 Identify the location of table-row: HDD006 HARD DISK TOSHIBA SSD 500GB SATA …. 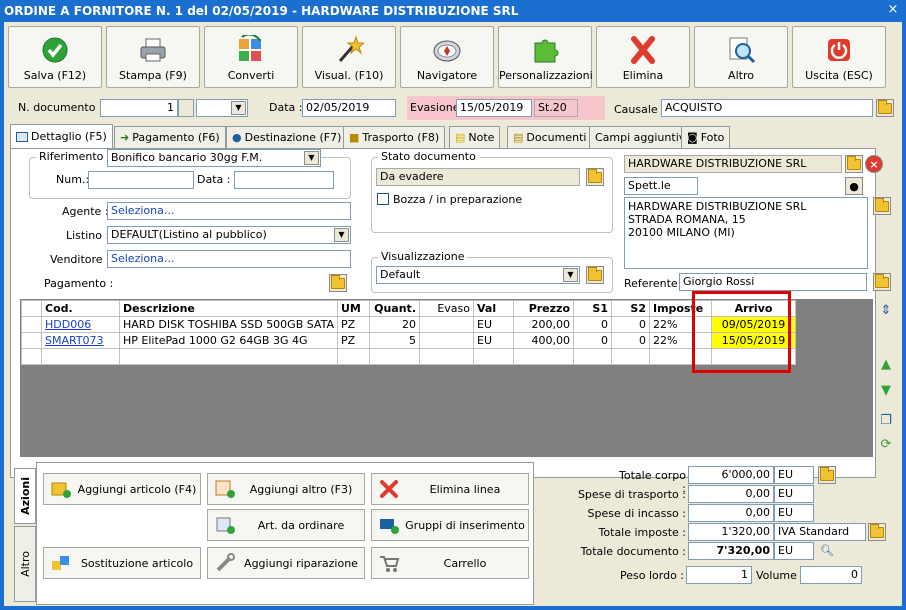
(408, 324).